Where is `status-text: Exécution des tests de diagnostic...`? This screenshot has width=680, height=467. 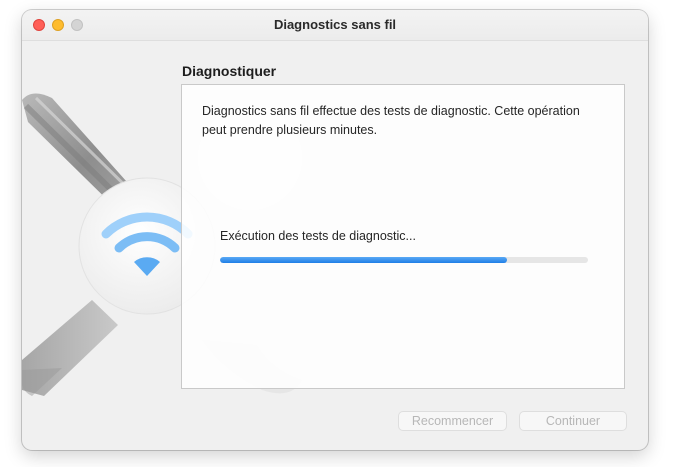
status-text: Exécution des tests de diagnostic... is located at coordinates (318, 236).